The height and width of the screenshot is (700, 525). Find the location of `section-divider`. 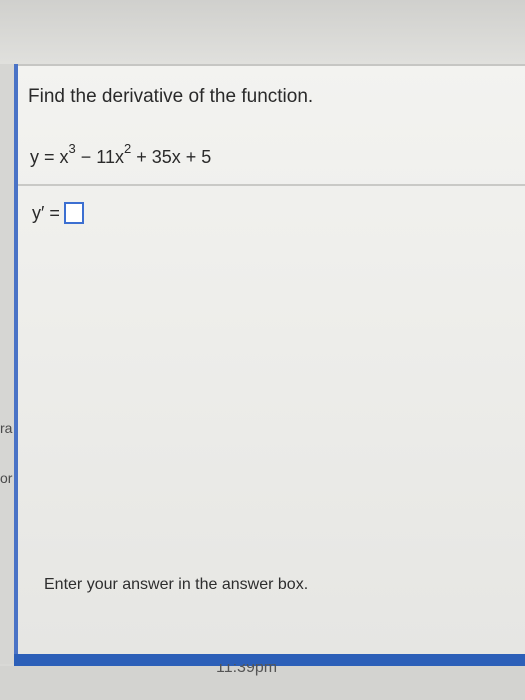

section-divider is located at coordinates (271, 185).